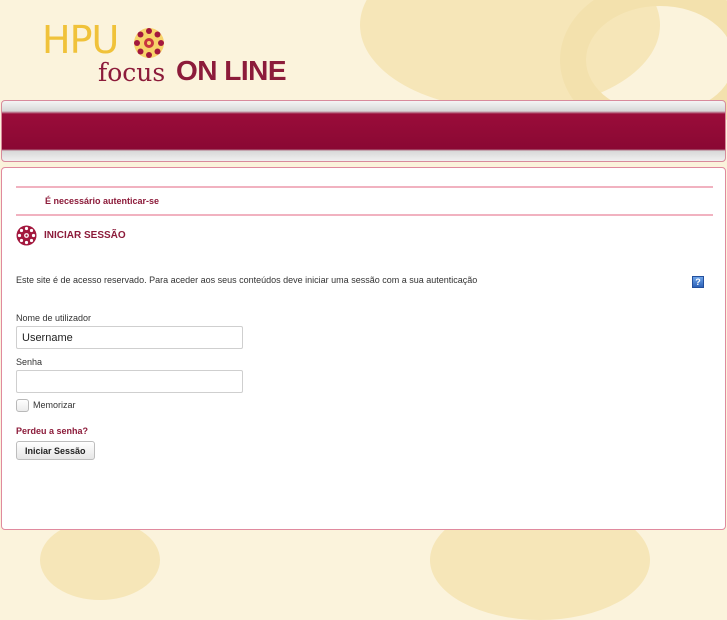  What do you see at coordinates (149, 43) in the screenshot?
I see `logo-flower-icon` at bounding box center [149, 43].